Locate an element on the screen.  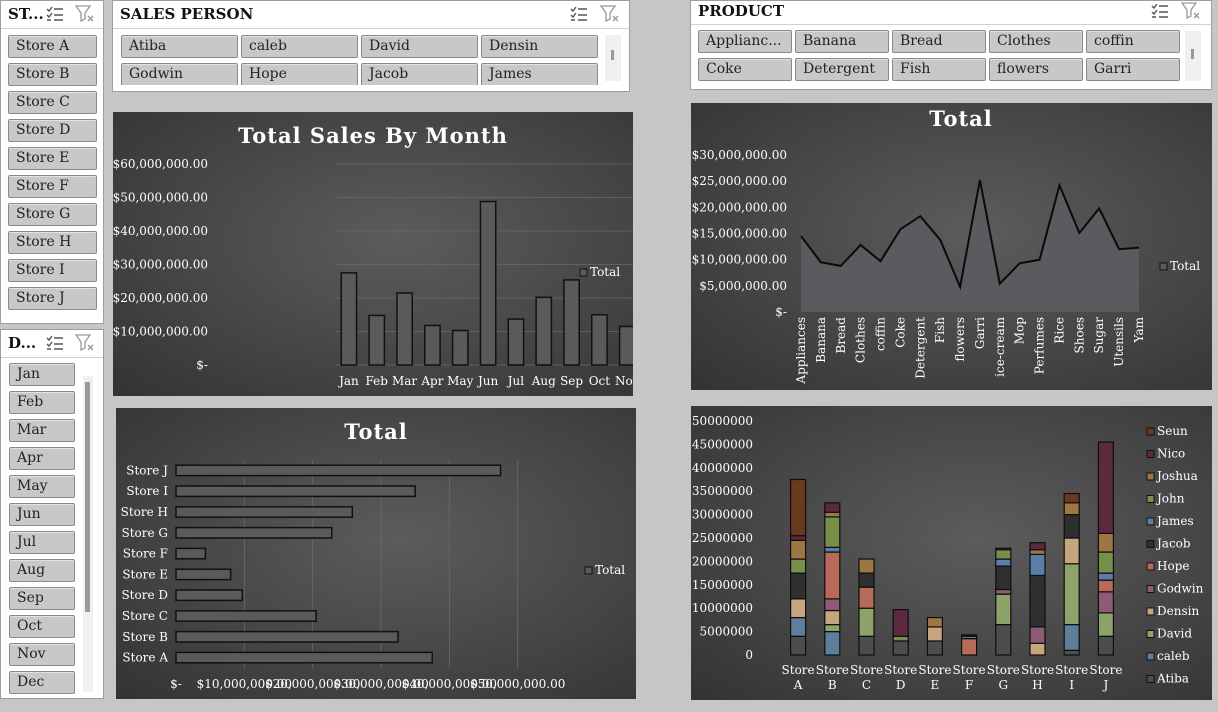
stack-segment-hope-store-b is located at coordinates (832, 575).